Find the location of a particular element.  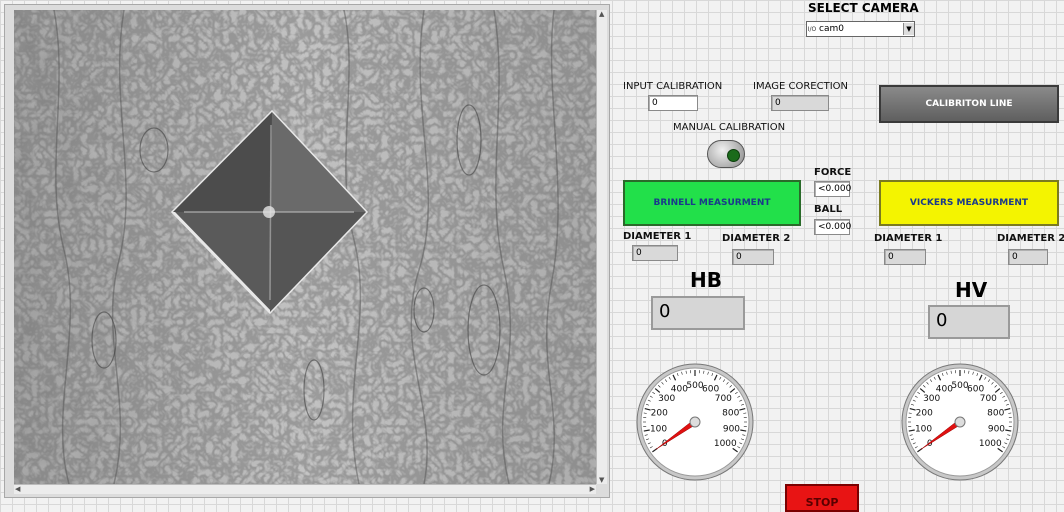

hb-gauge-tick-label: 200 is located at coordinates (659, 413).